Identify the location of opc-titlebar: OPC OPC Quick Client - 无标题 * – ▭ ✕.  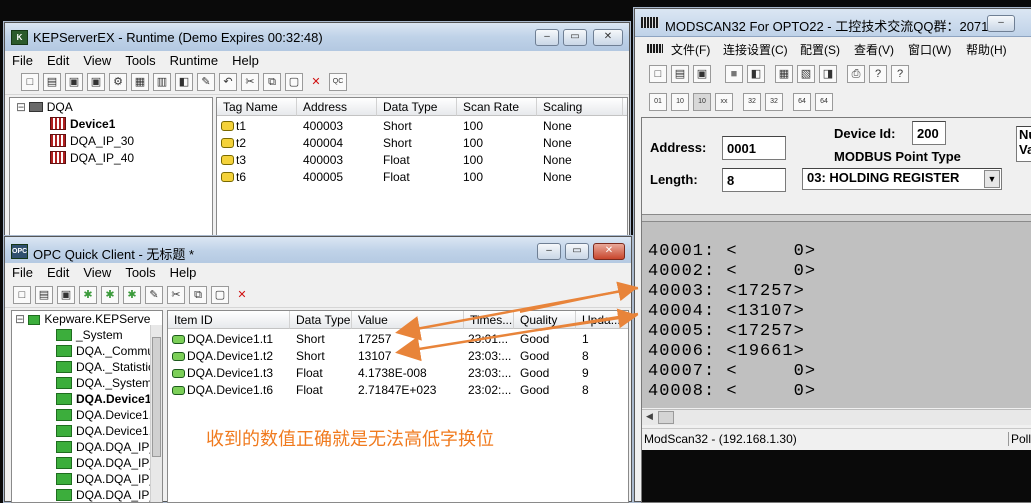
(318, 251).